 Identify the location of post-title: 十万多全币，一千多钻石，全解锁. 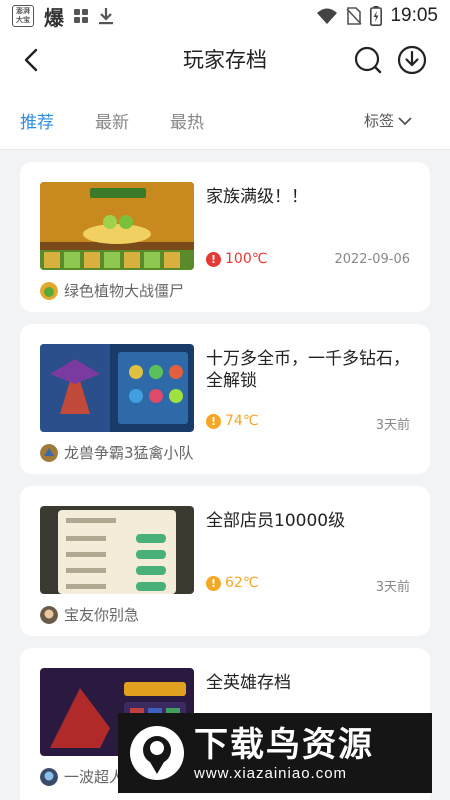
(308, 370).